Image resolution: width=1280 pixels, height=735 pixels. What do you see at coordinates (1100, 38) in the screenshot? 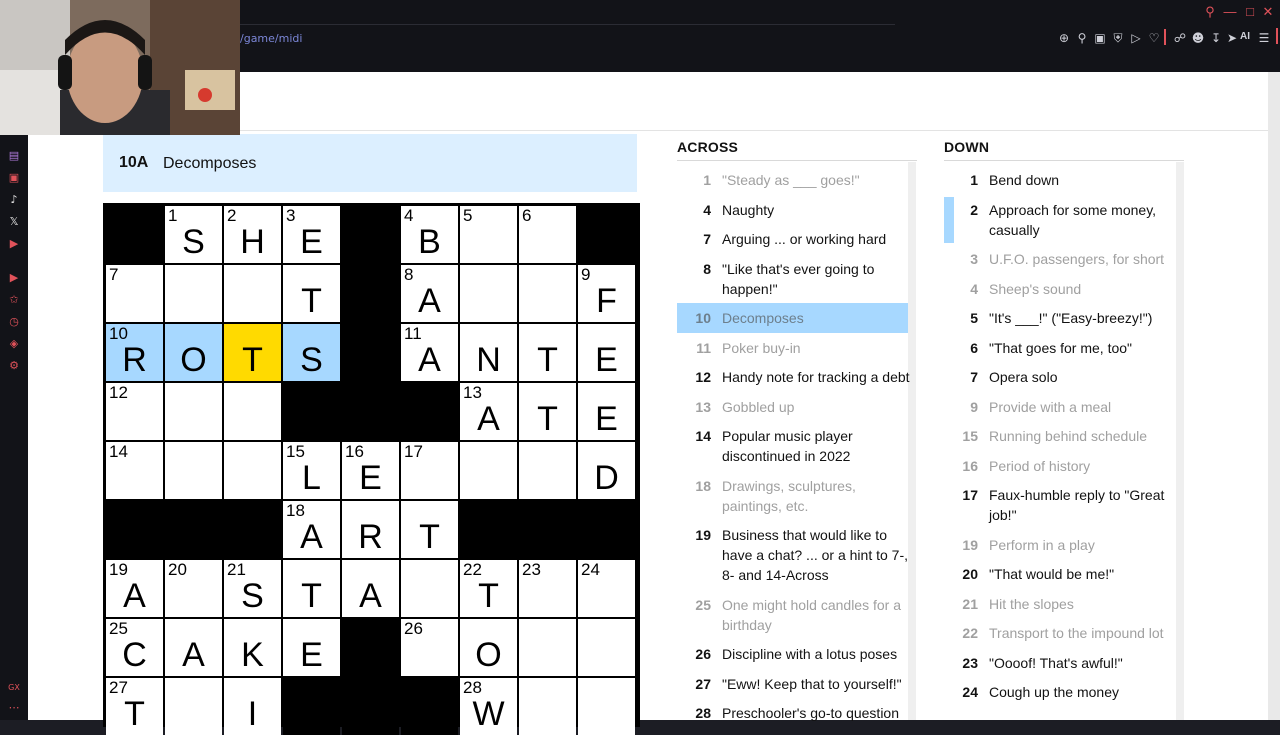
I see `screenshot-icon: ▣` at bounding box center [1100, 38].